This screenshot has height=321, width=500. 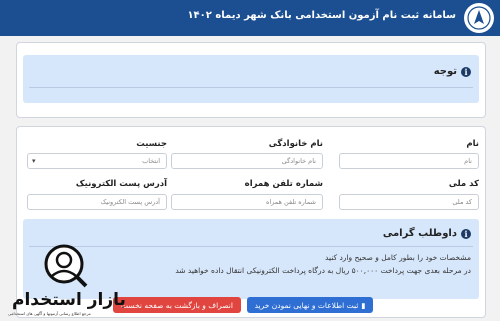 I want to click on candidate-text-1: مشخصات خود را بطور کامل و صحیح وارد کنید, so click(x=398, y=257).